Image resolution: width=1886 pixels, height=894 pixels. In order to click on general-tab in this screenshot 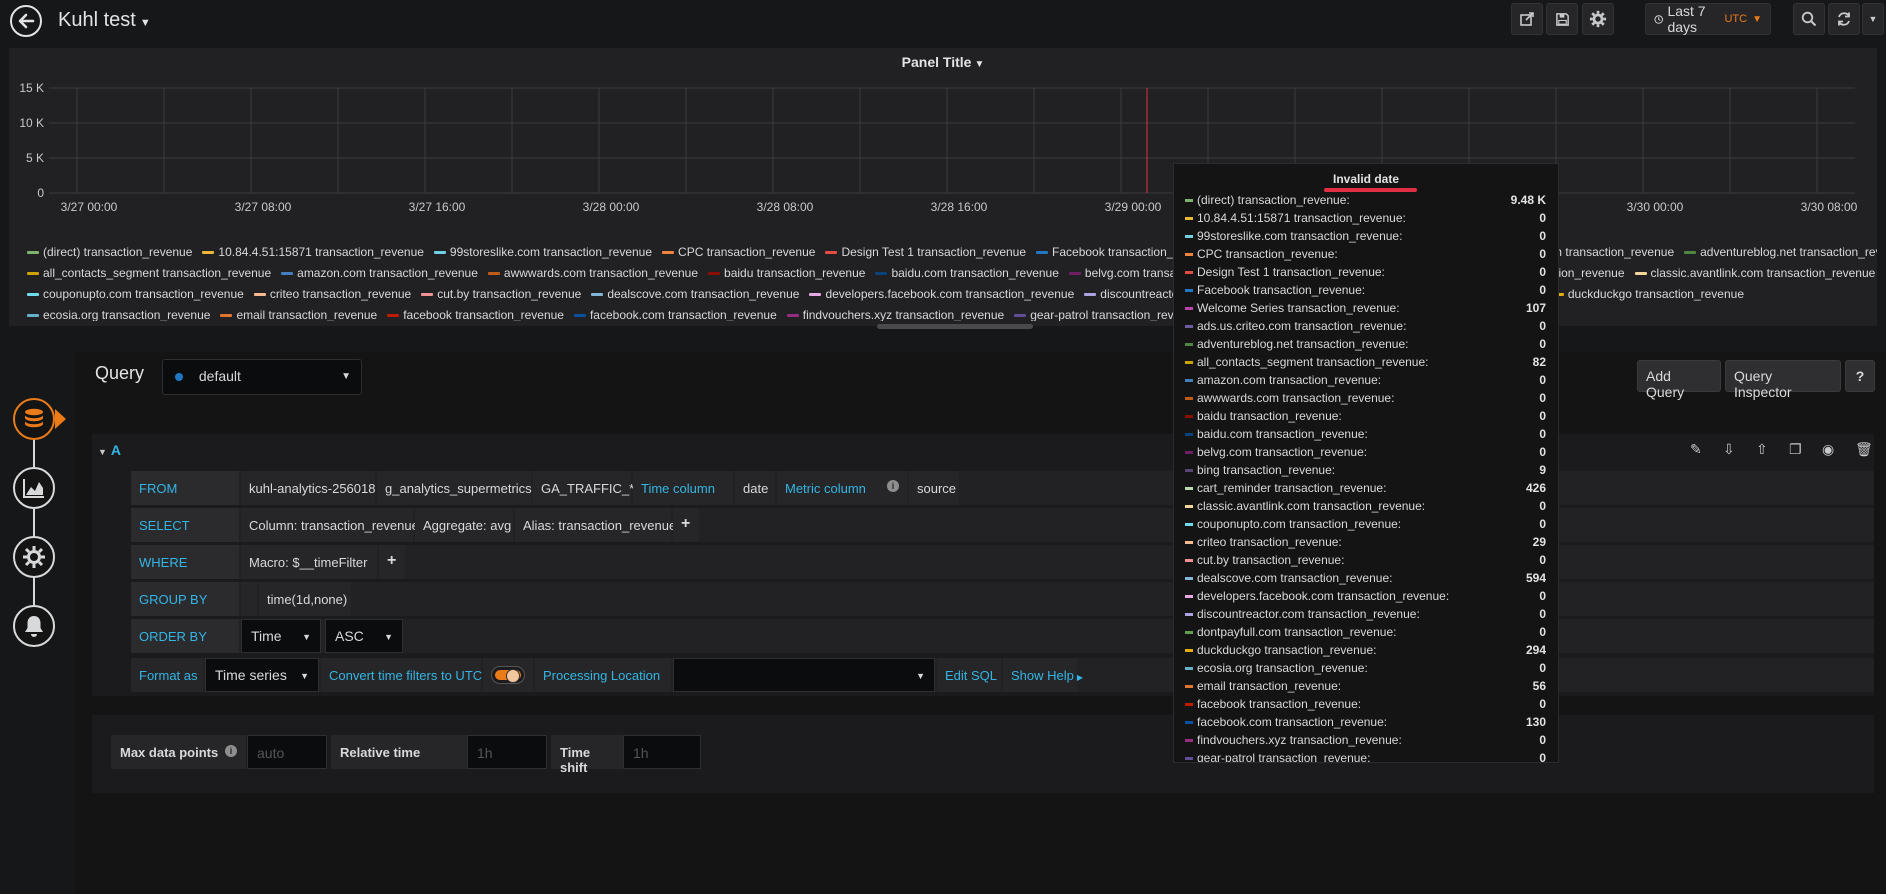, I will do `click(34, 557)`.